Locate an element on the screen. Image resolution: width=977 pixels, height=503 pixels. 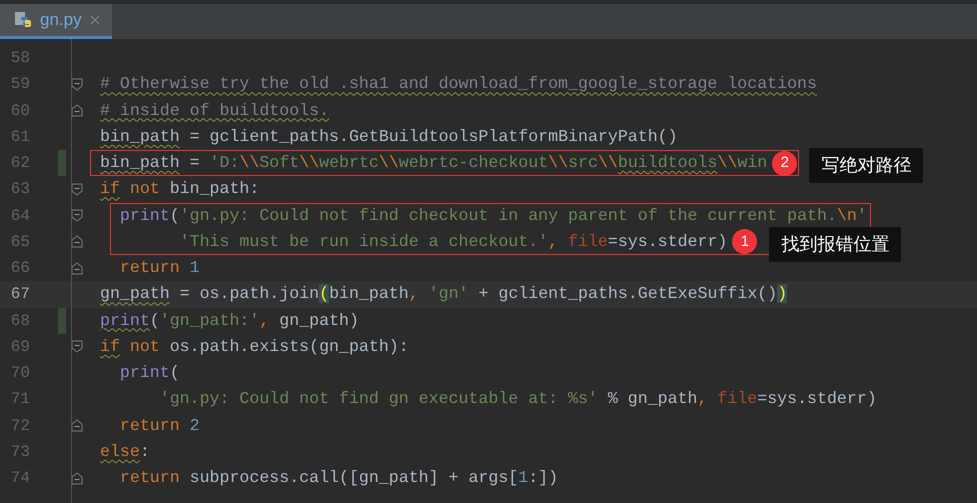
code-line: bin_path = 'D:\\Soft\\webrtc\\webrtc-checkout\\src\\buildtools\\win is located at coordinates (434, 163).